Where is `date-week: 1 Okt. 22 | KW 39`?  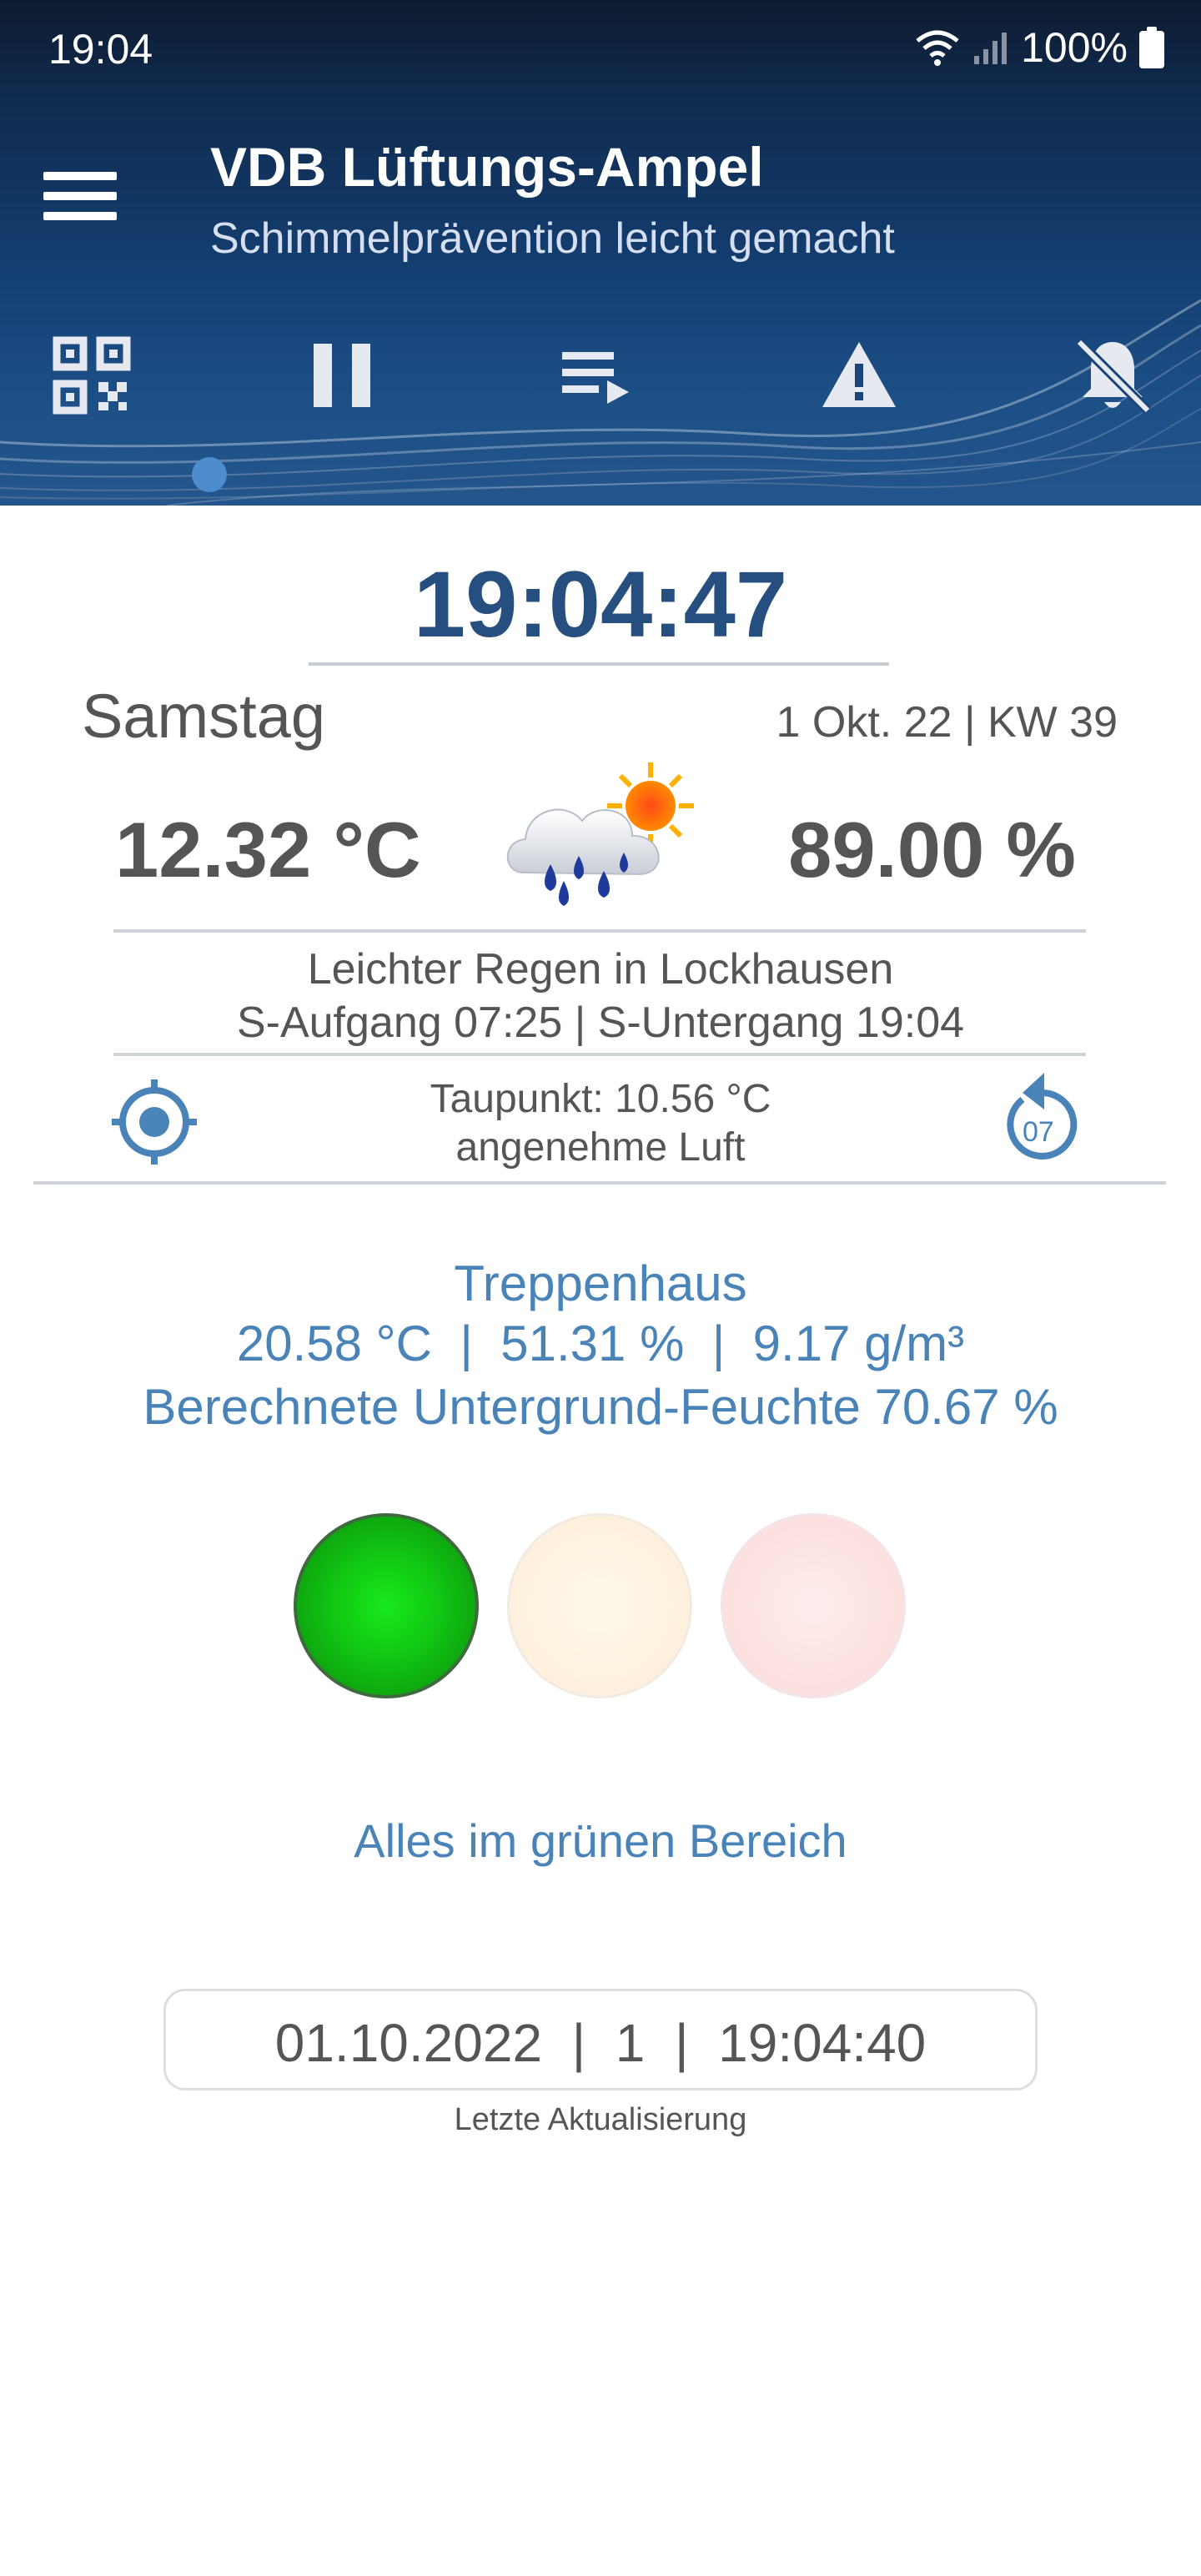 date-week: 1 Okt. 22 | KW 39 is located at coordinates (947, 722).